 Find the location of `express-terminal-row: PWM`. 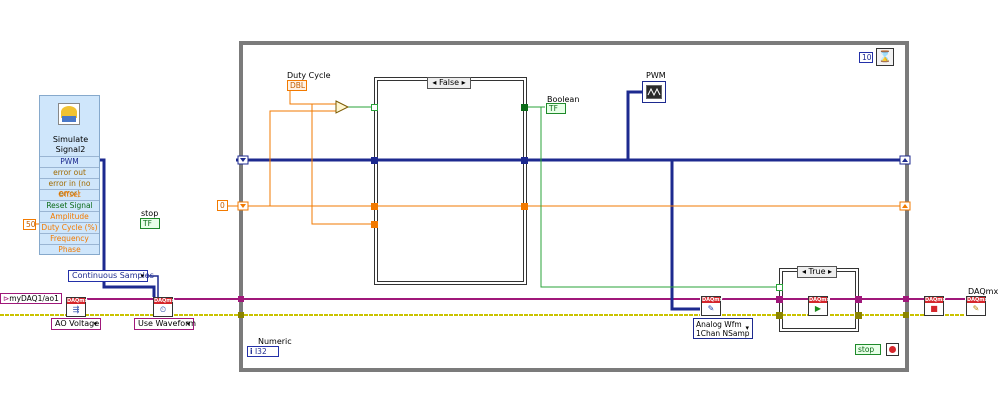

express-terminal-row: PWM is located at coordinates (69, 161).